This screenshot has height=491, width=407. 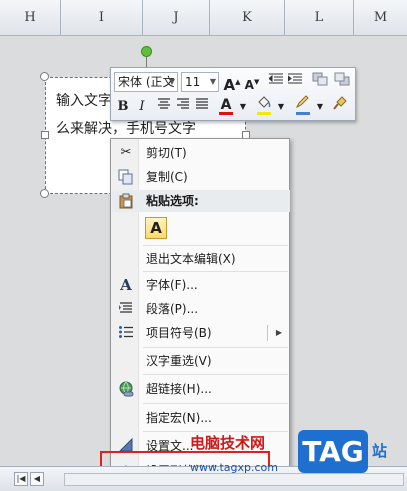 What do you see at coordinates (30, 18) in the screenshot?
I see `column-header-h: H` at bounding box center [30, 18].